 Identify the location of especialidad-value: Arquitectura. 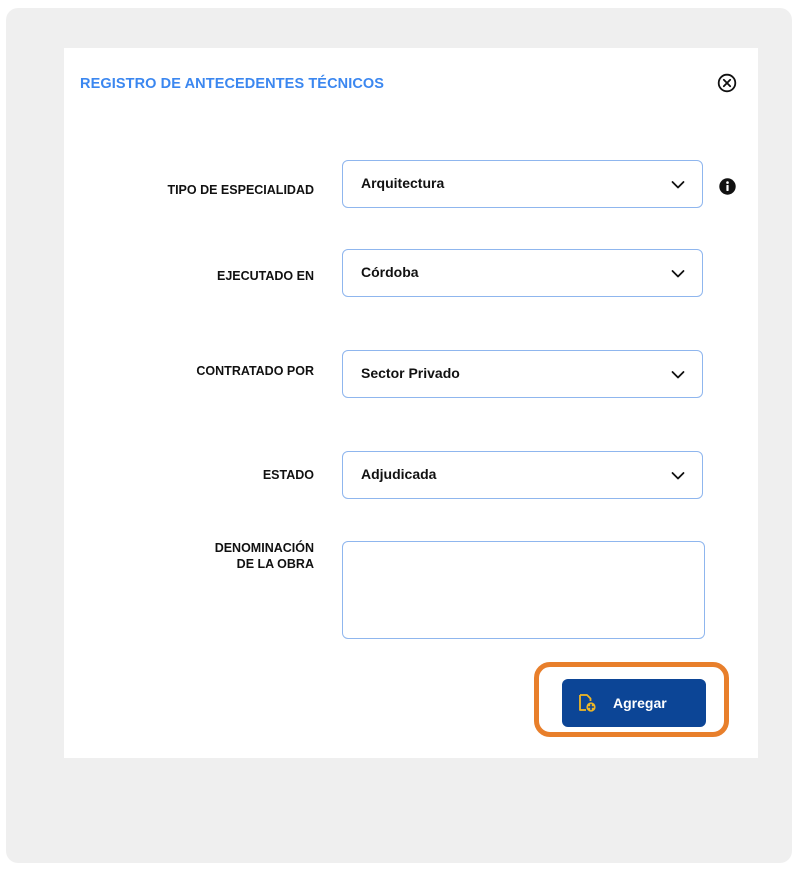
(403, 183).